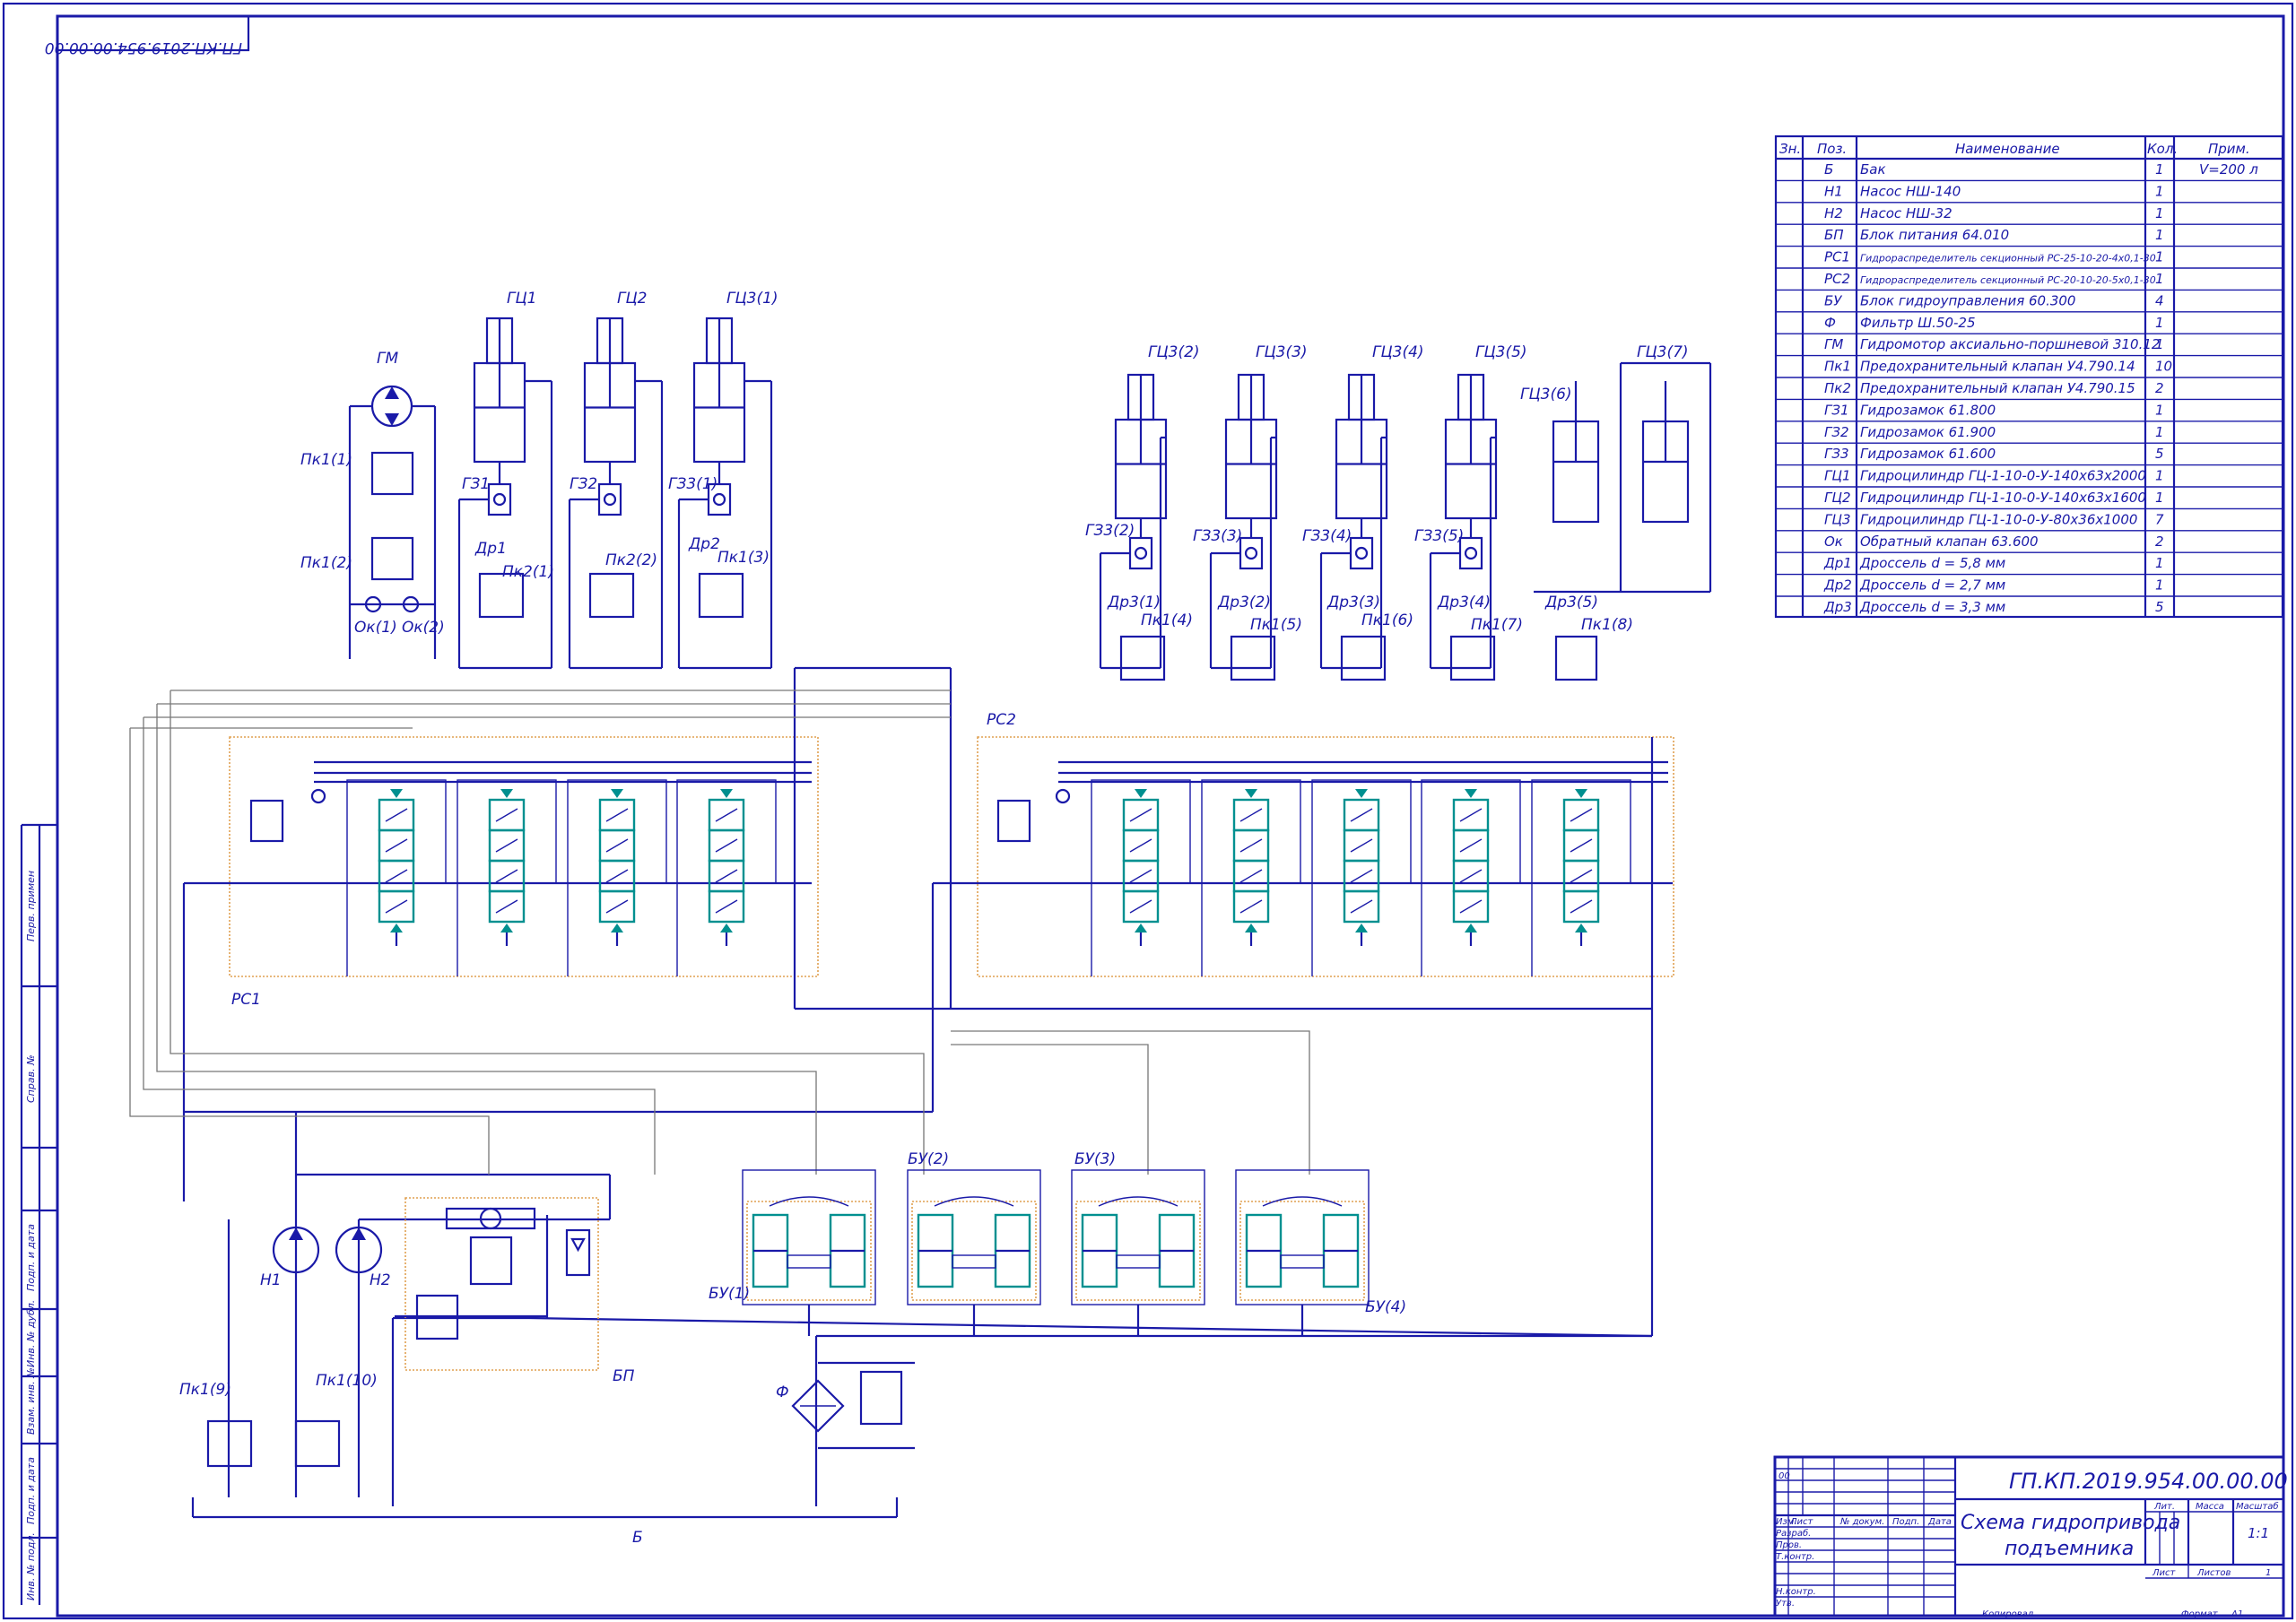  Describe the element at coordinates (31, 1257) in the screenshot. I see `side-label-3: Подп. и дата` at that location.